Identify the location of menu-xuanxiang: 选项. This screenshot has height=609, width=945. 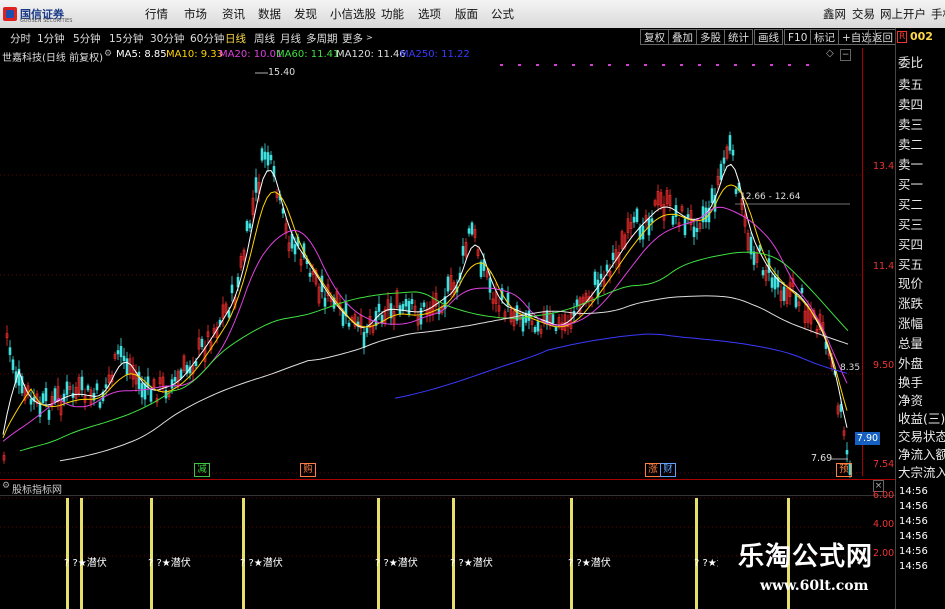
(429, 14).